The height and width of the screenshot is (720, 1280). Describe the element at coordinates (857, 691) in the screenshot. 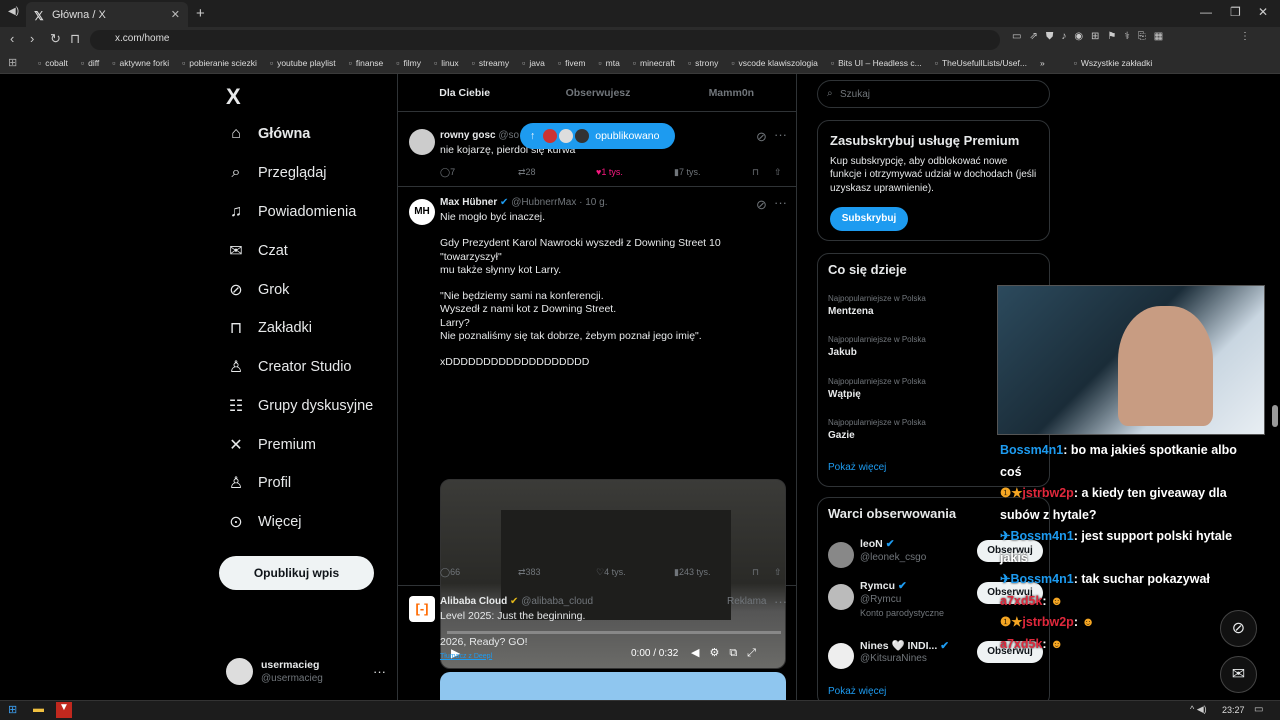

I see `who-to-follow-show-more: Pokaż więcej` at that location.